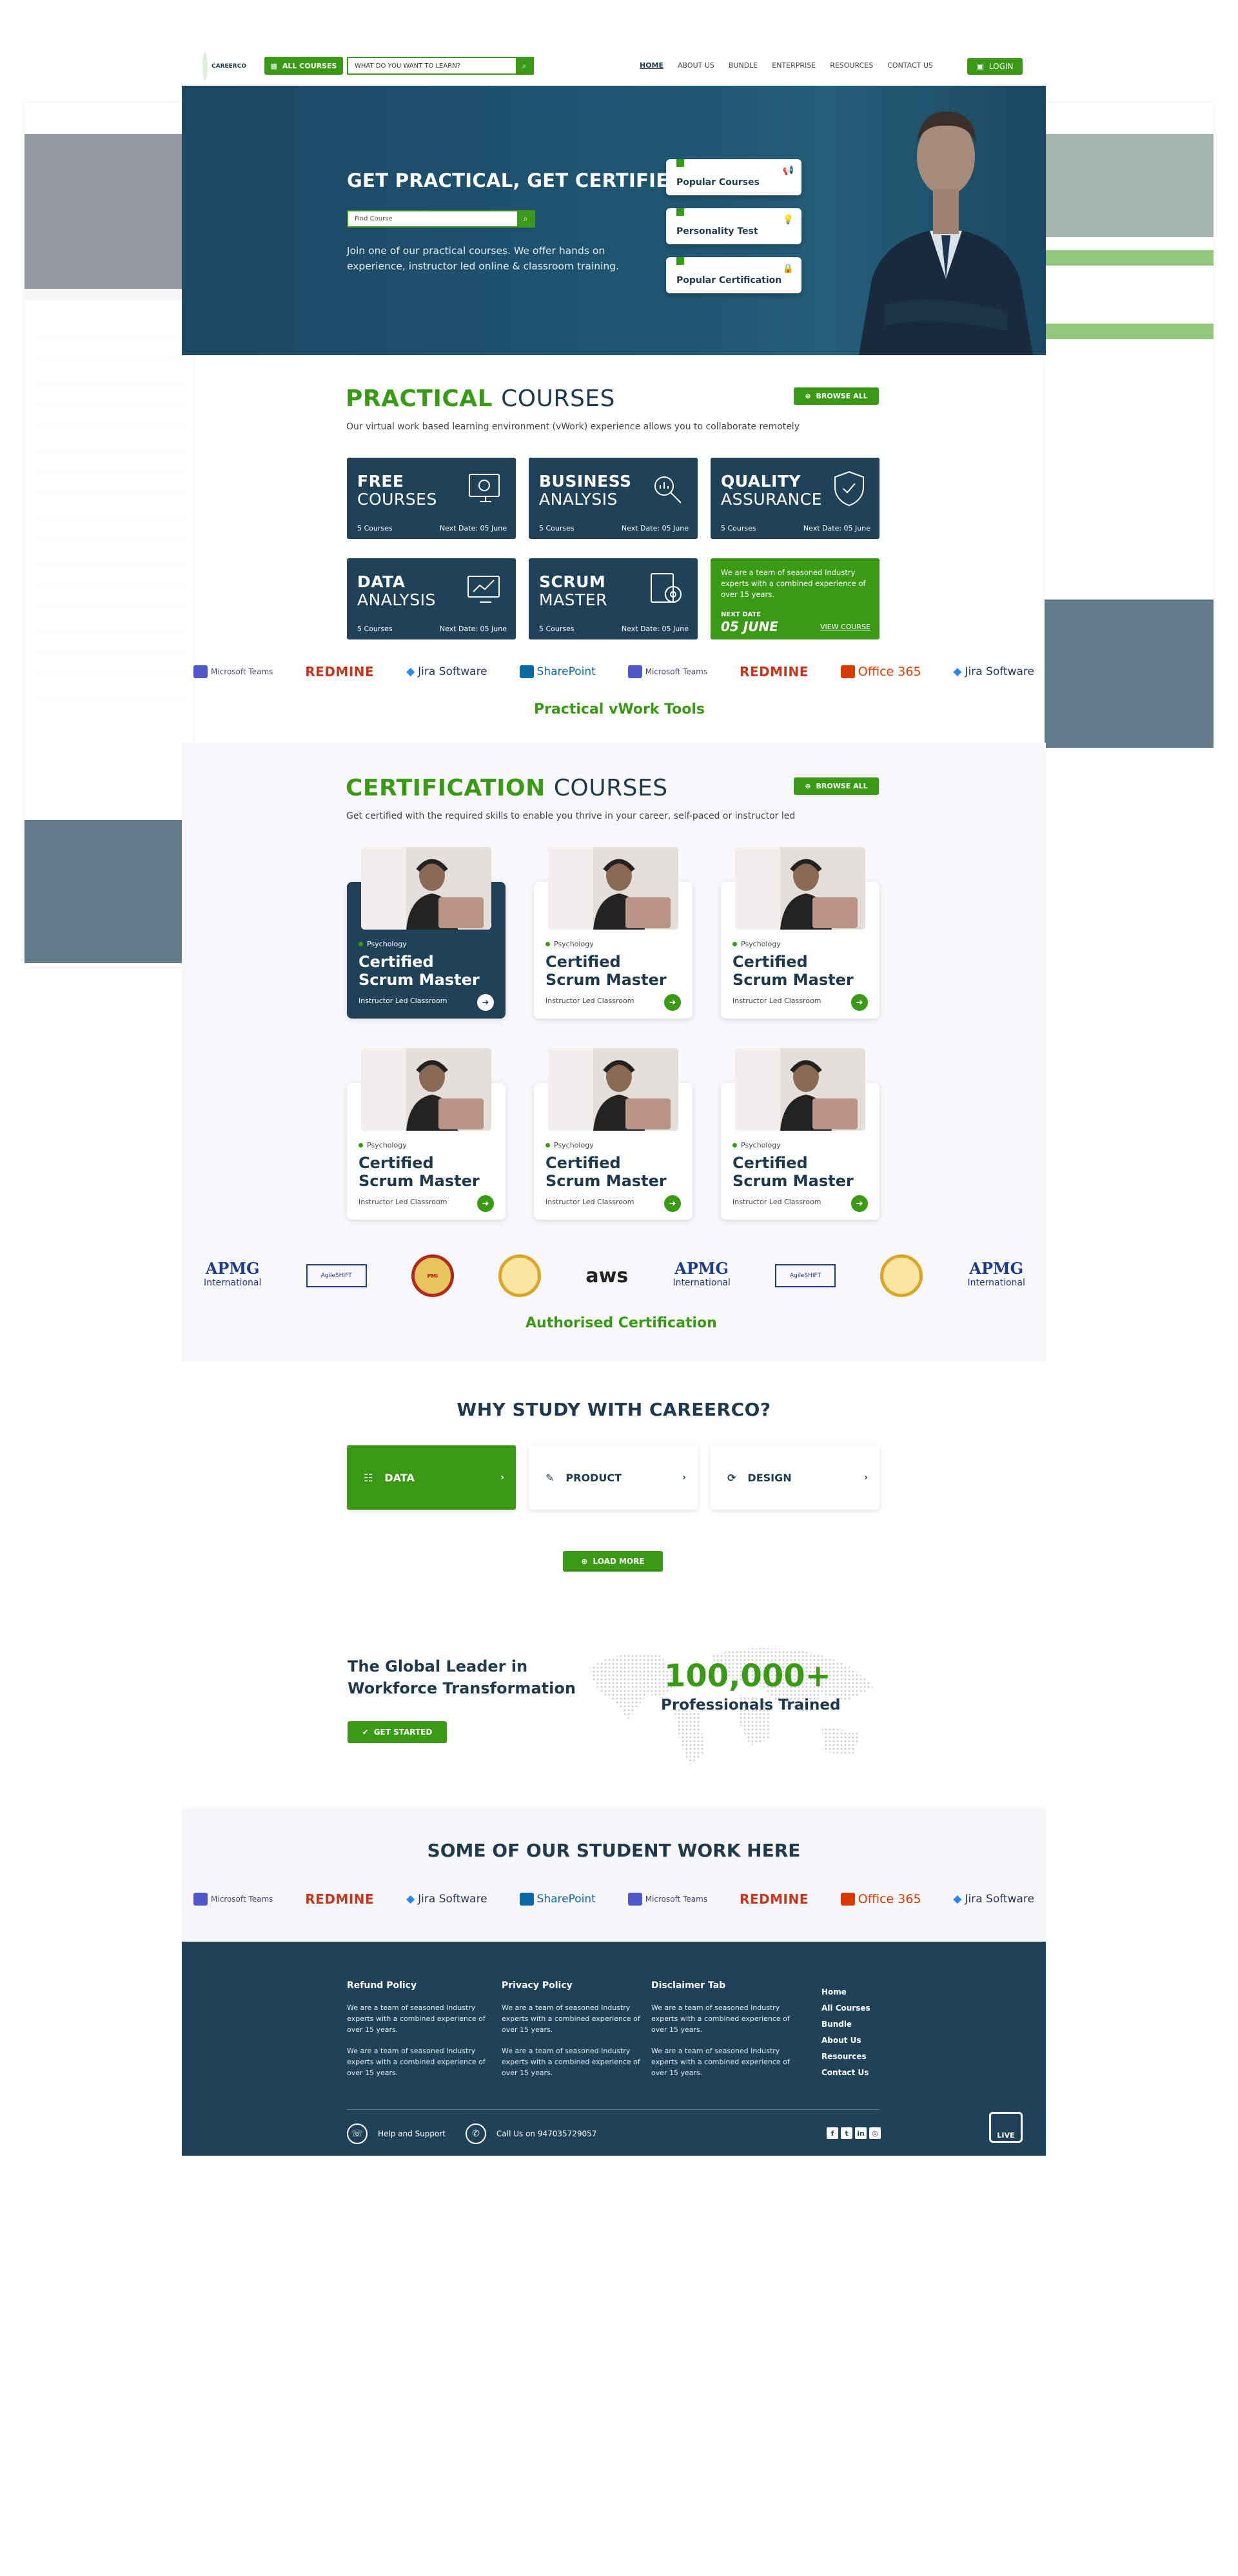 The image size is (1238, 2576). What do you see at coordinates (851, 66) in the screenshot?
I see `nav-resources: RESOURCES` at bounding box center [851, 66].